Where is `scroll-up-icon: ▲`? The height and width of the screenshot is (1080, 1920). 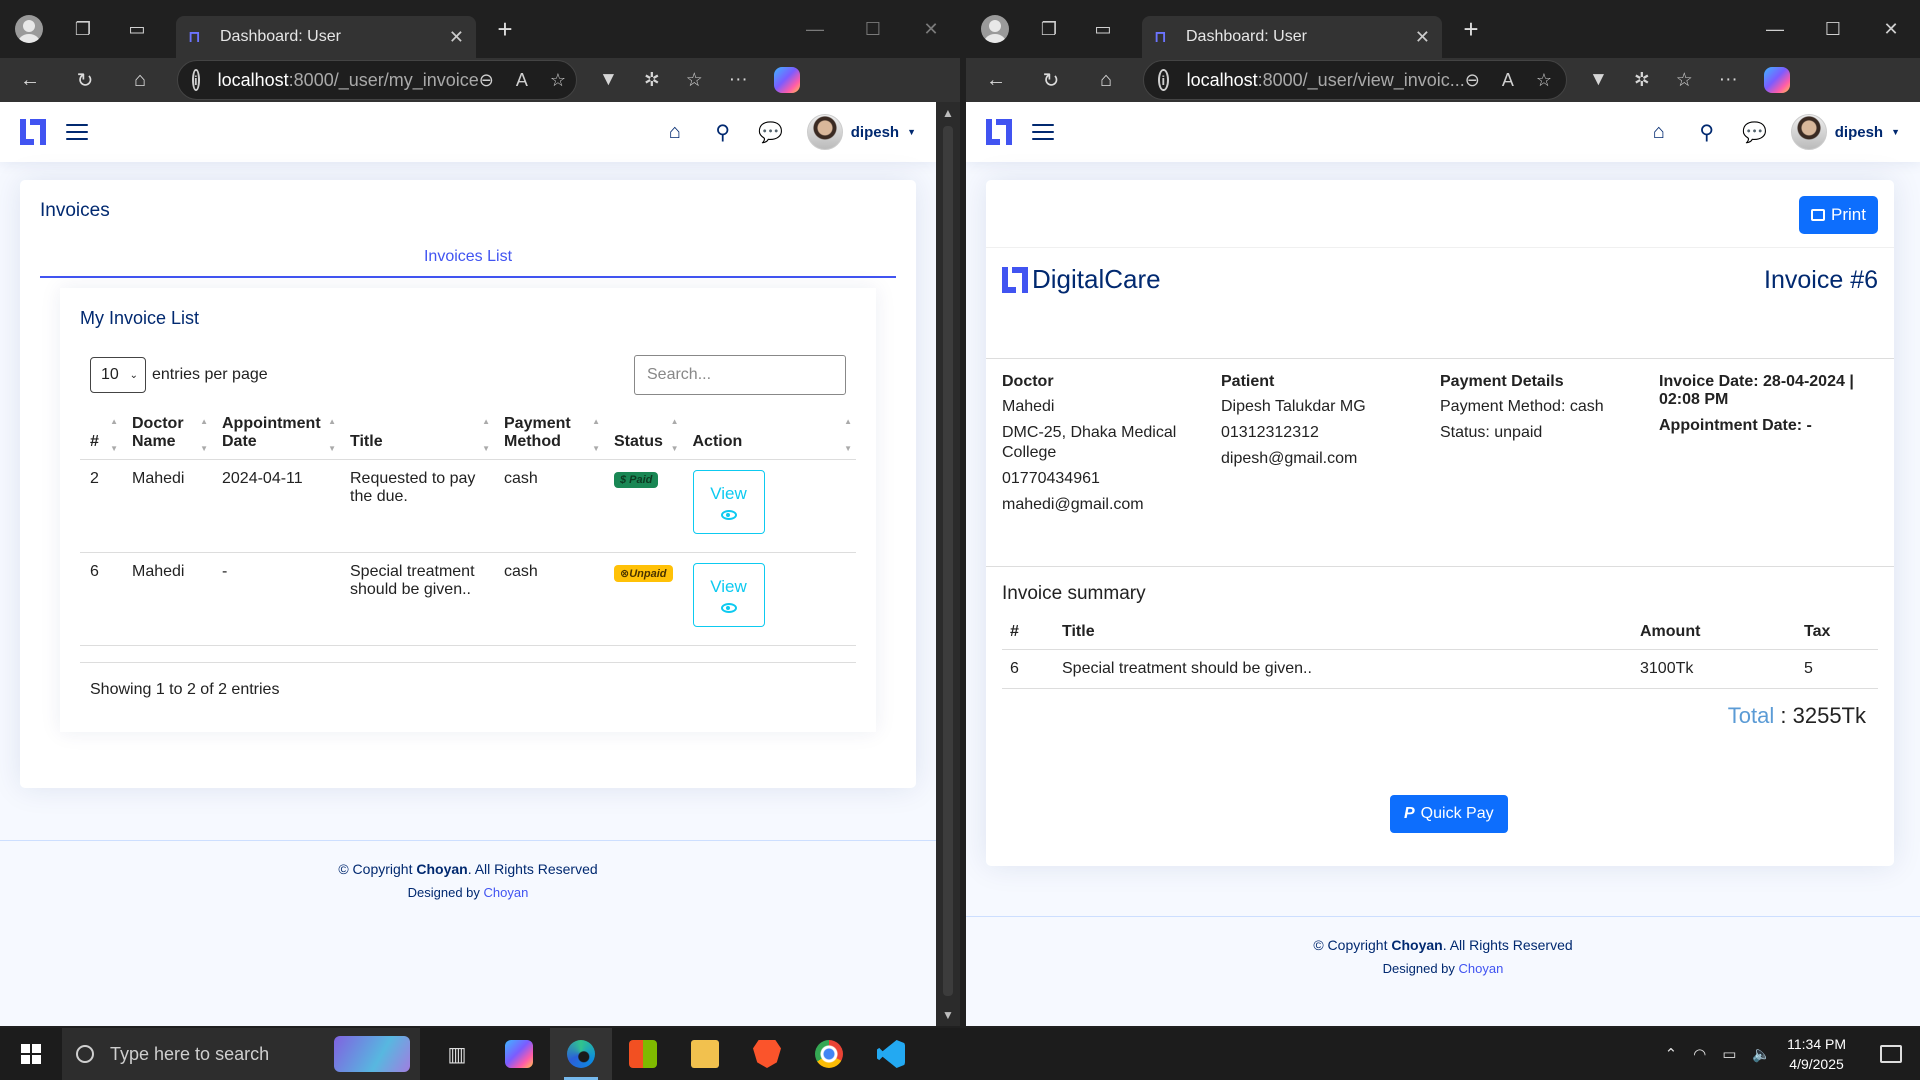
scroll-up-icon: ▲ is located at coordinates (948, 113).